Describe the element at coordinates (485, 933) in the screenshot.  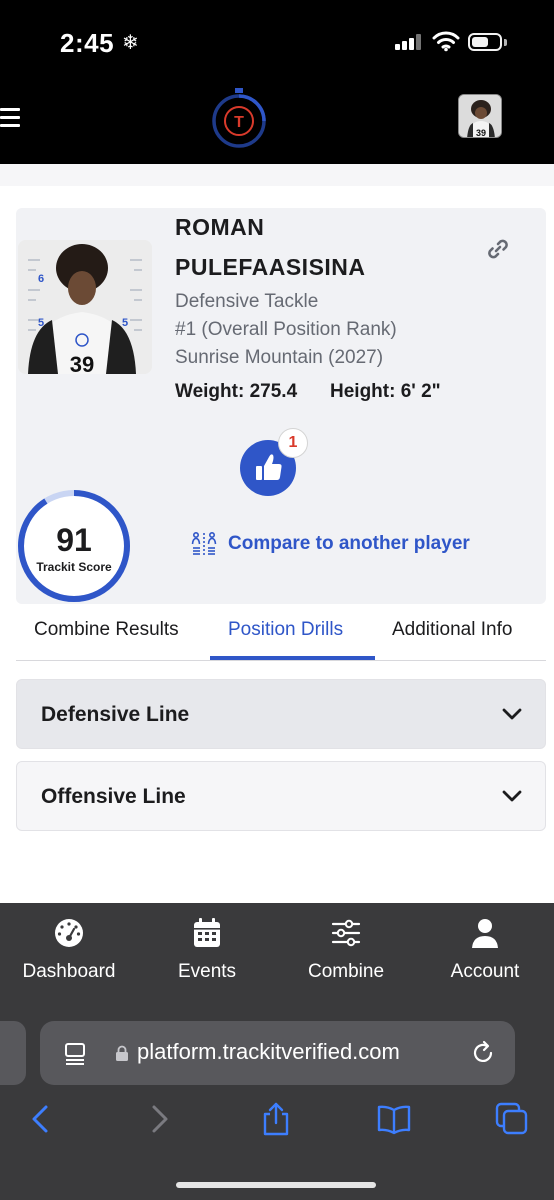
I see `person-icon` at that location.